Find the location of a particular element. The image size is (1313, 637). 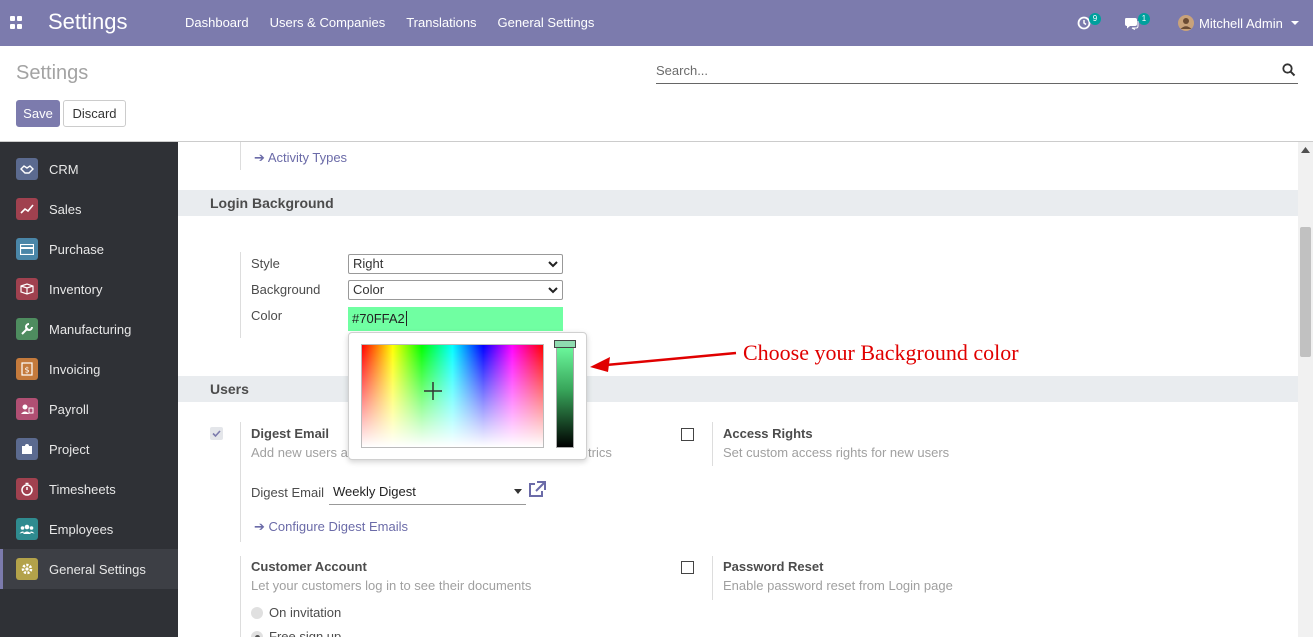

color-input: #70FFA2 is located at coordinates (455, 319).